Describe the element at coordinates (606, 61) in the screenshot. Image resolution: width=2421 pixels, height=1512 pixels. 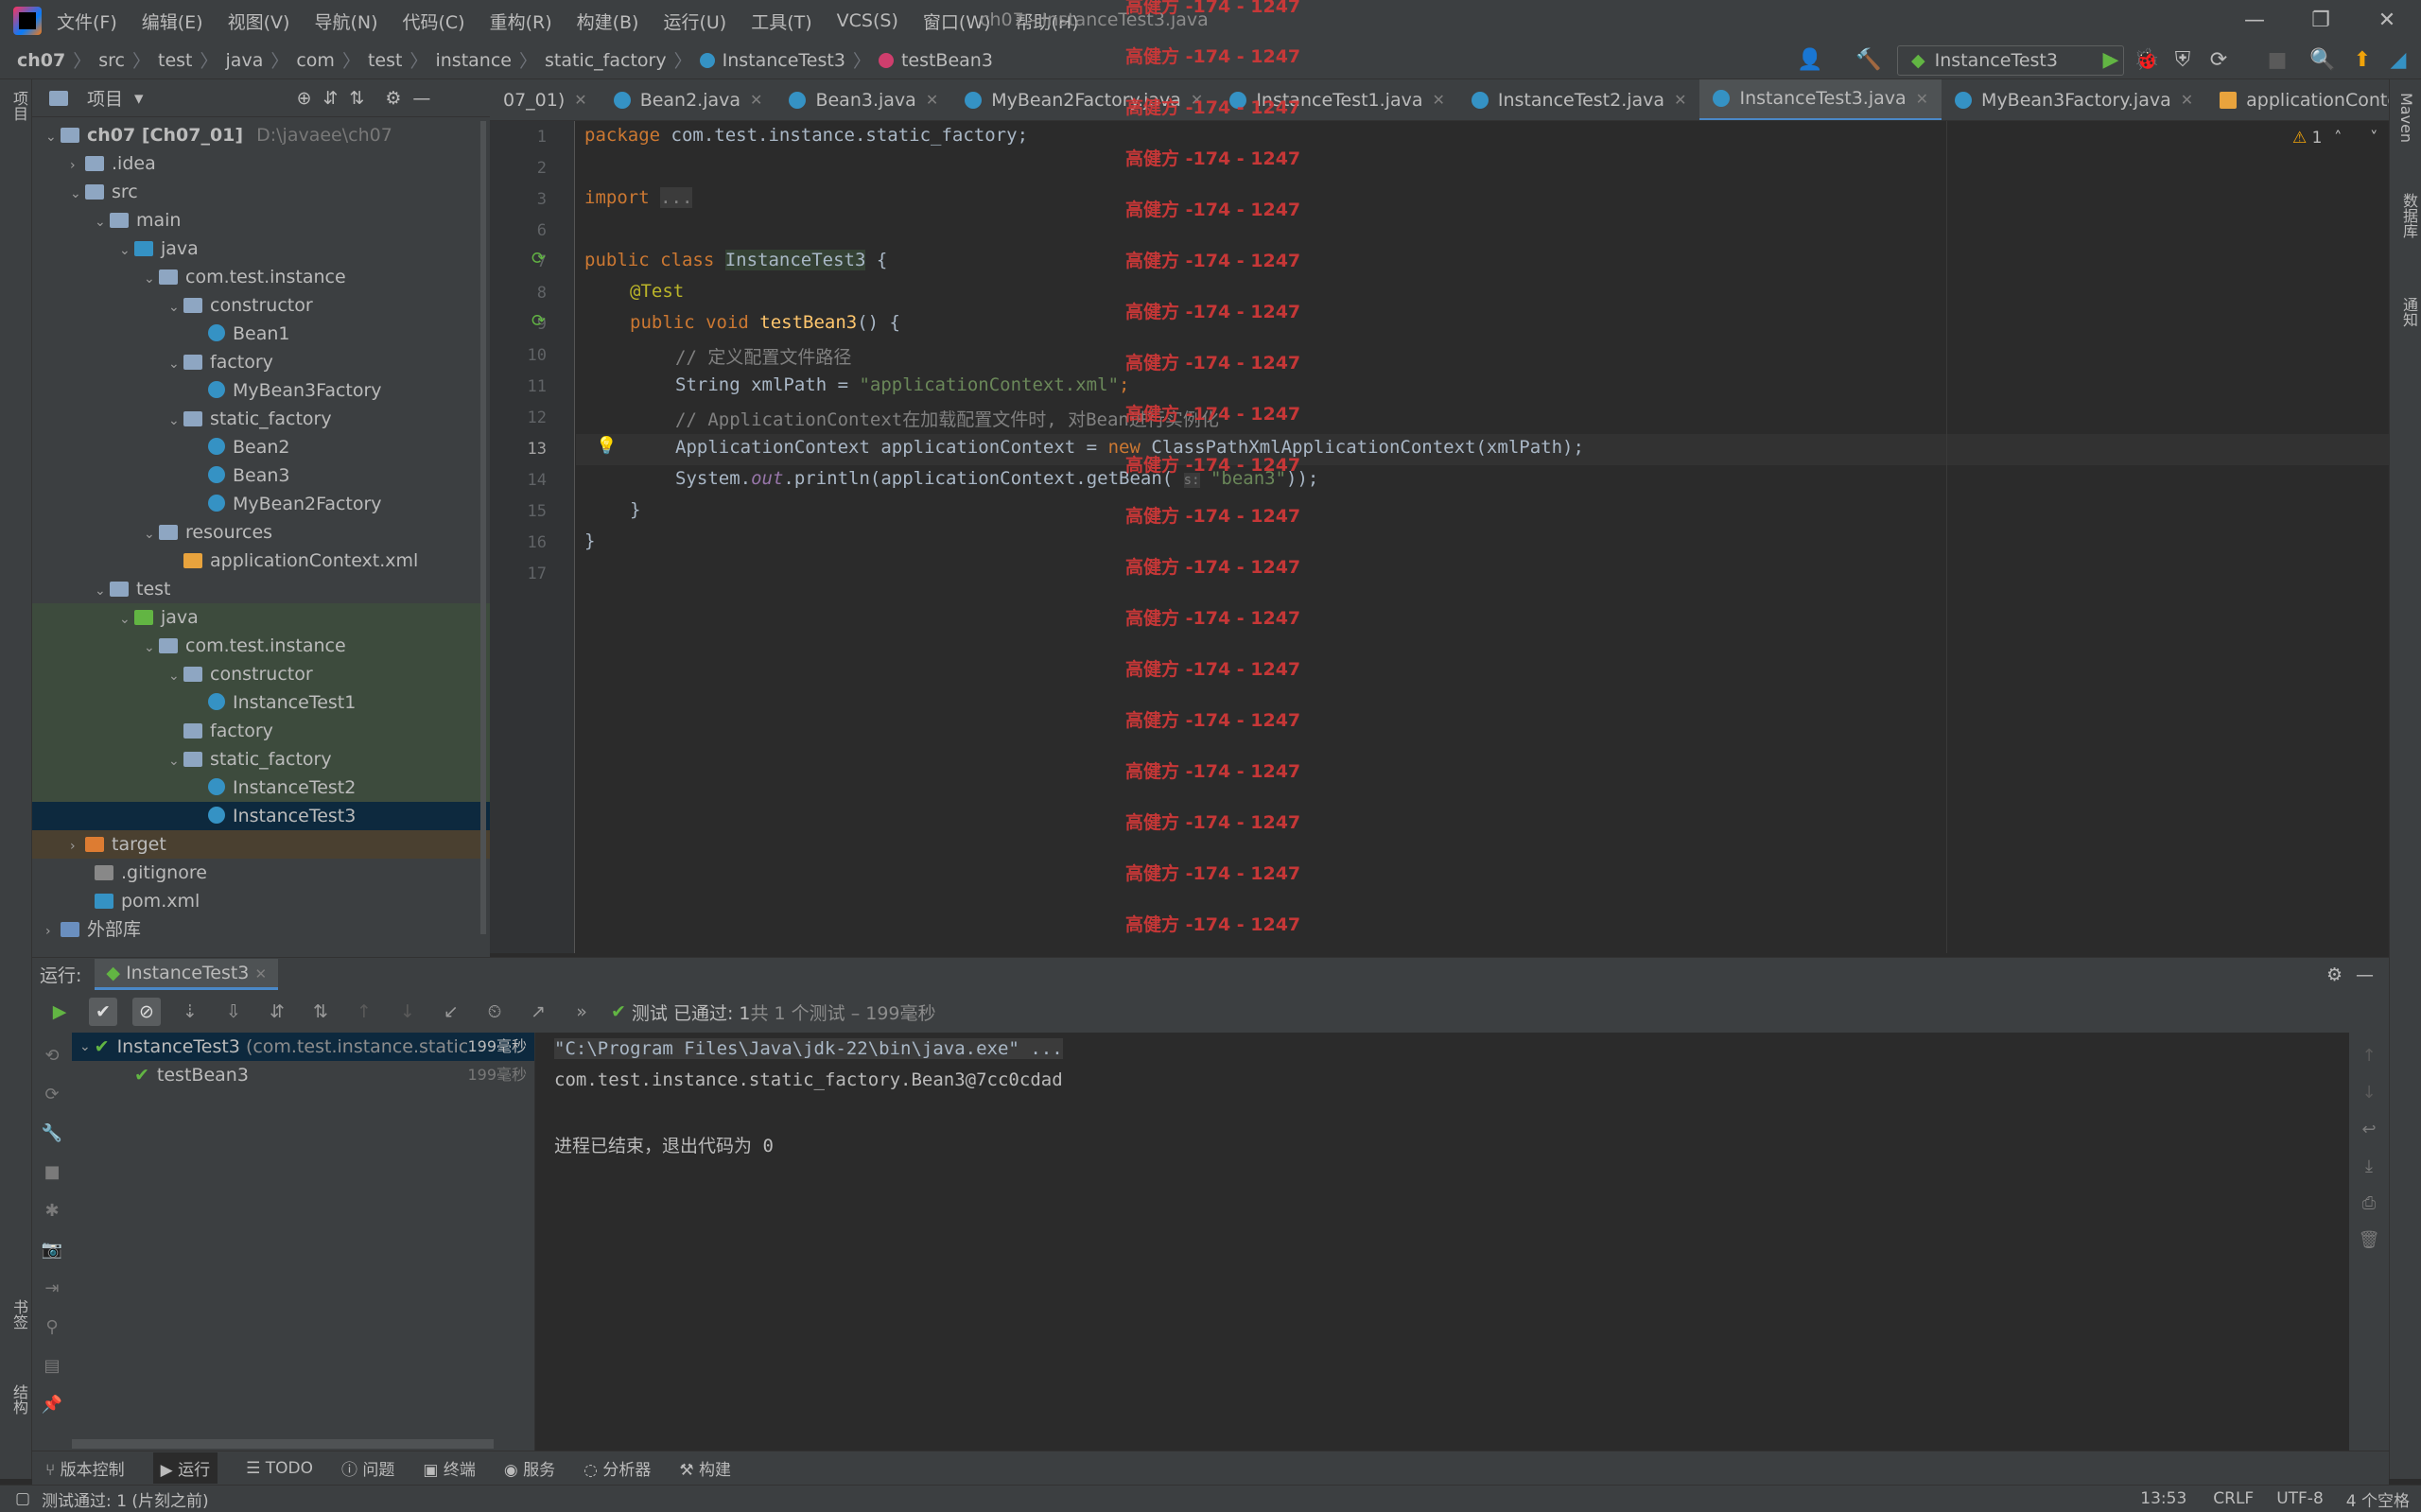
I see `breadcrumb-item: static_factory` at that location.